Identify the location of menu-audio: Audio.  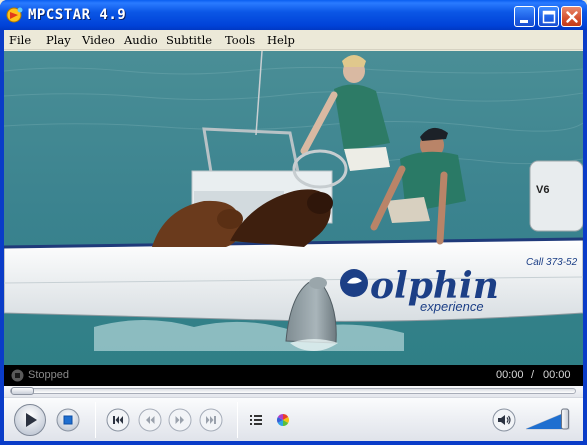
(141, 40).